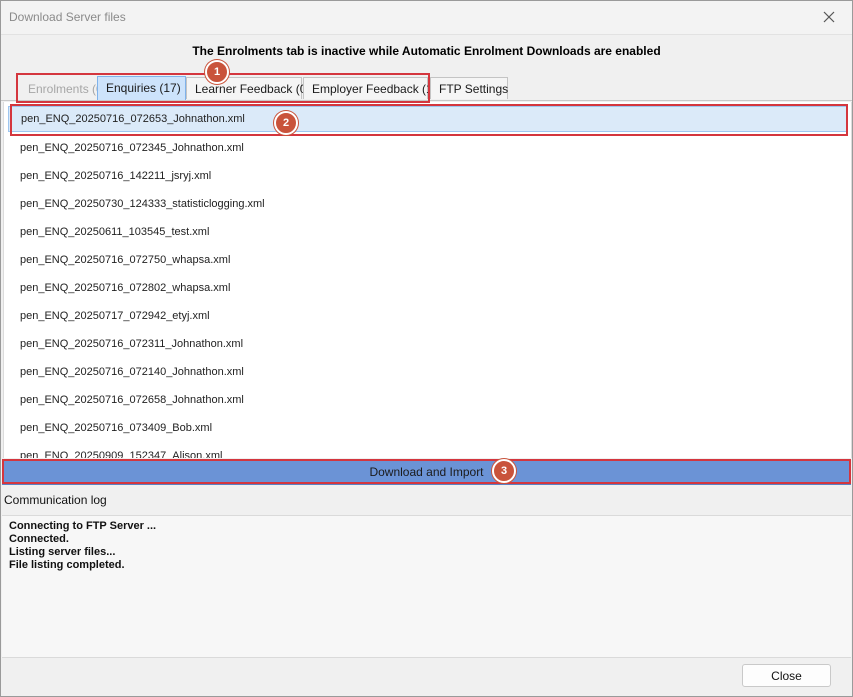 Image resolution: width=853 pixels, height=697 pixels. I want to click on tab-enrolments: Enrolments (0), so click(63, 88).